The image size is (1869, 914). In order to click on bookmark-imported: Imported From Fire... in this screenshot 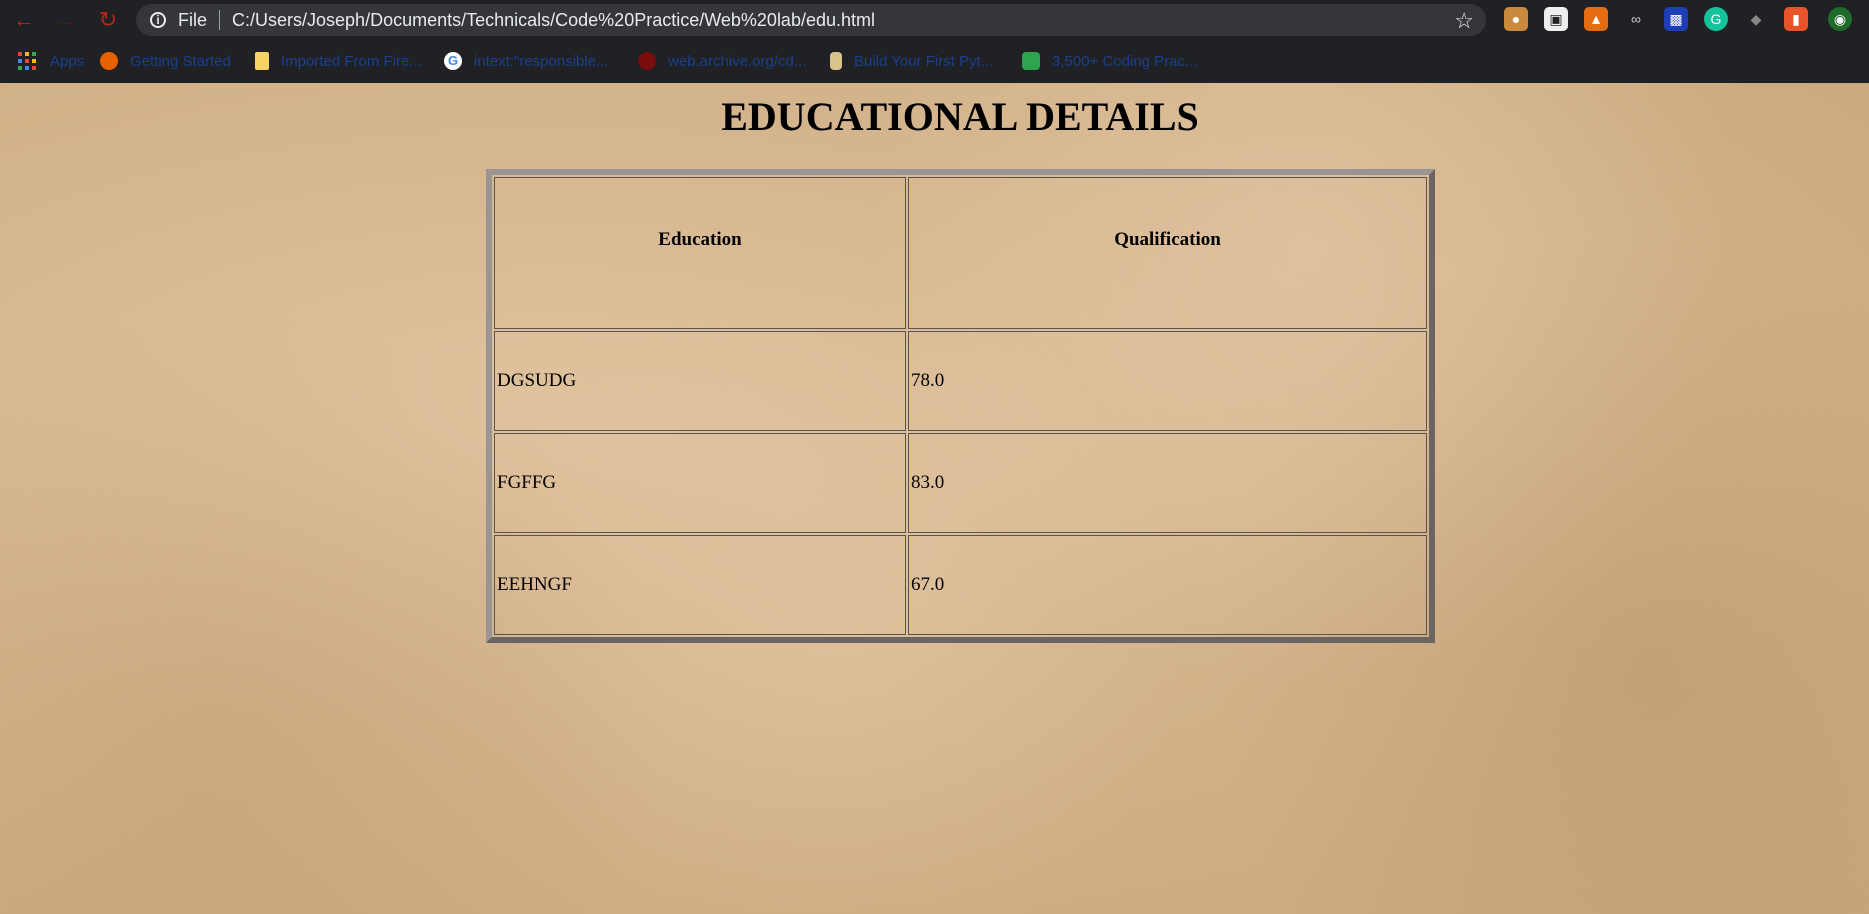, I will do `click(338, 61)`.